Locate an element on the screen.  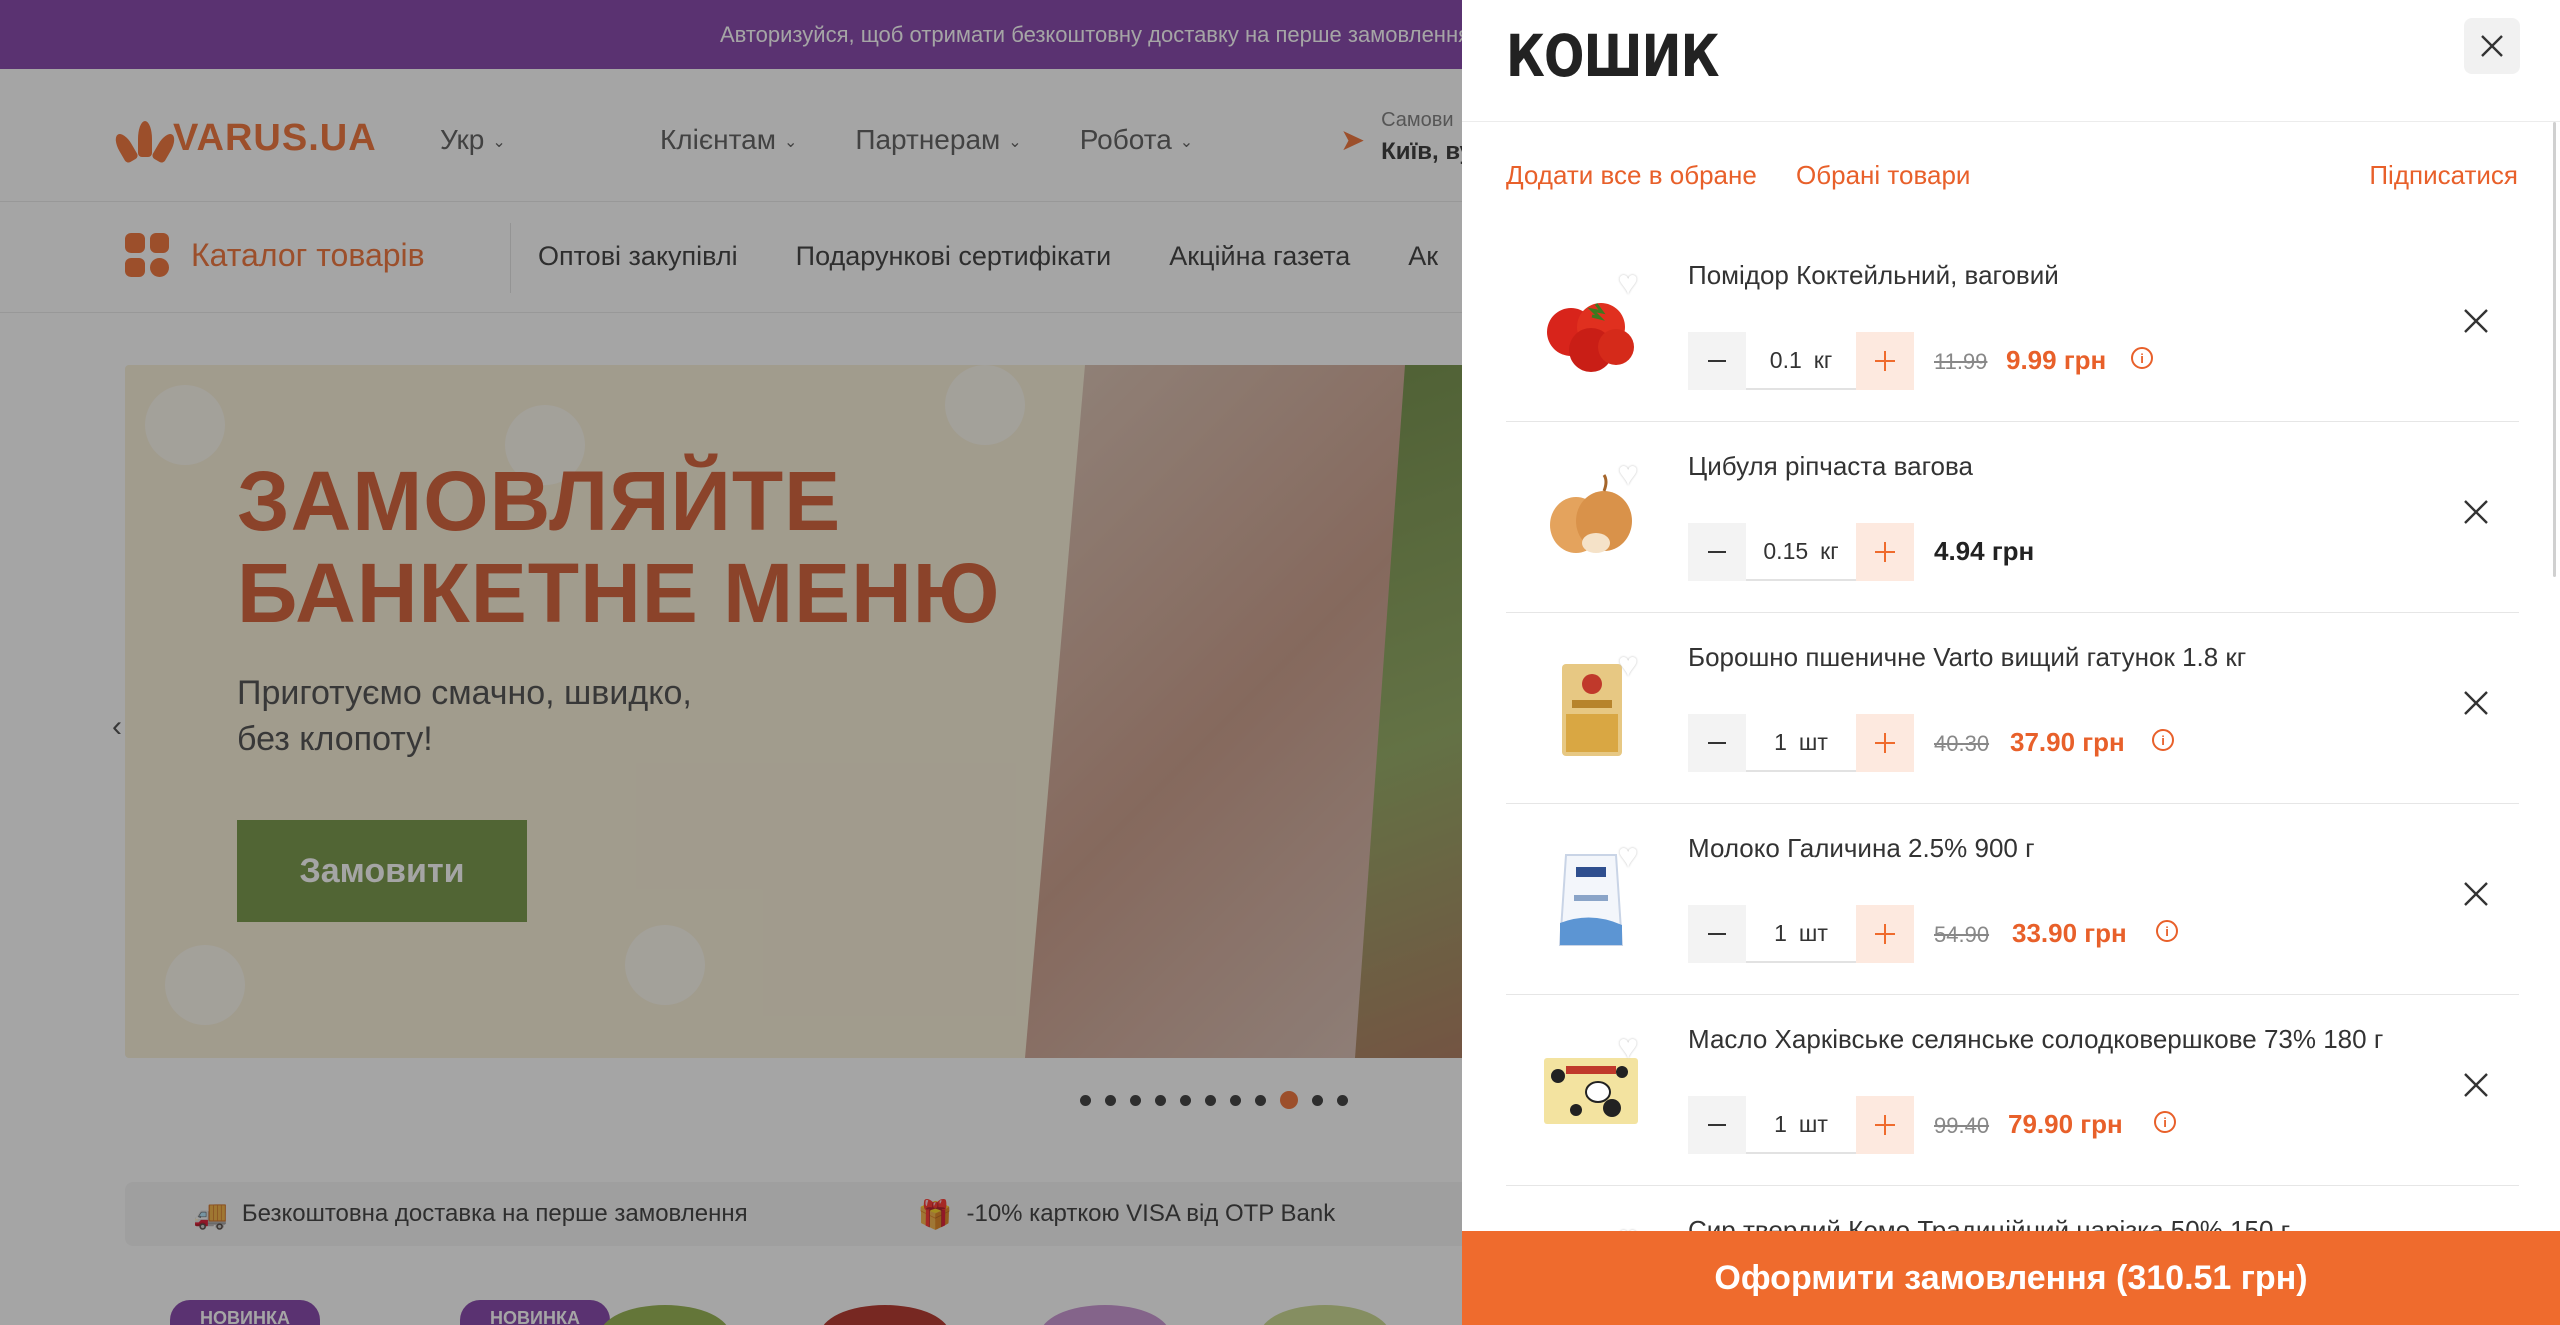
add-all-to-favorites-link: Додати все в обране is located at coordinates (1631, 175).